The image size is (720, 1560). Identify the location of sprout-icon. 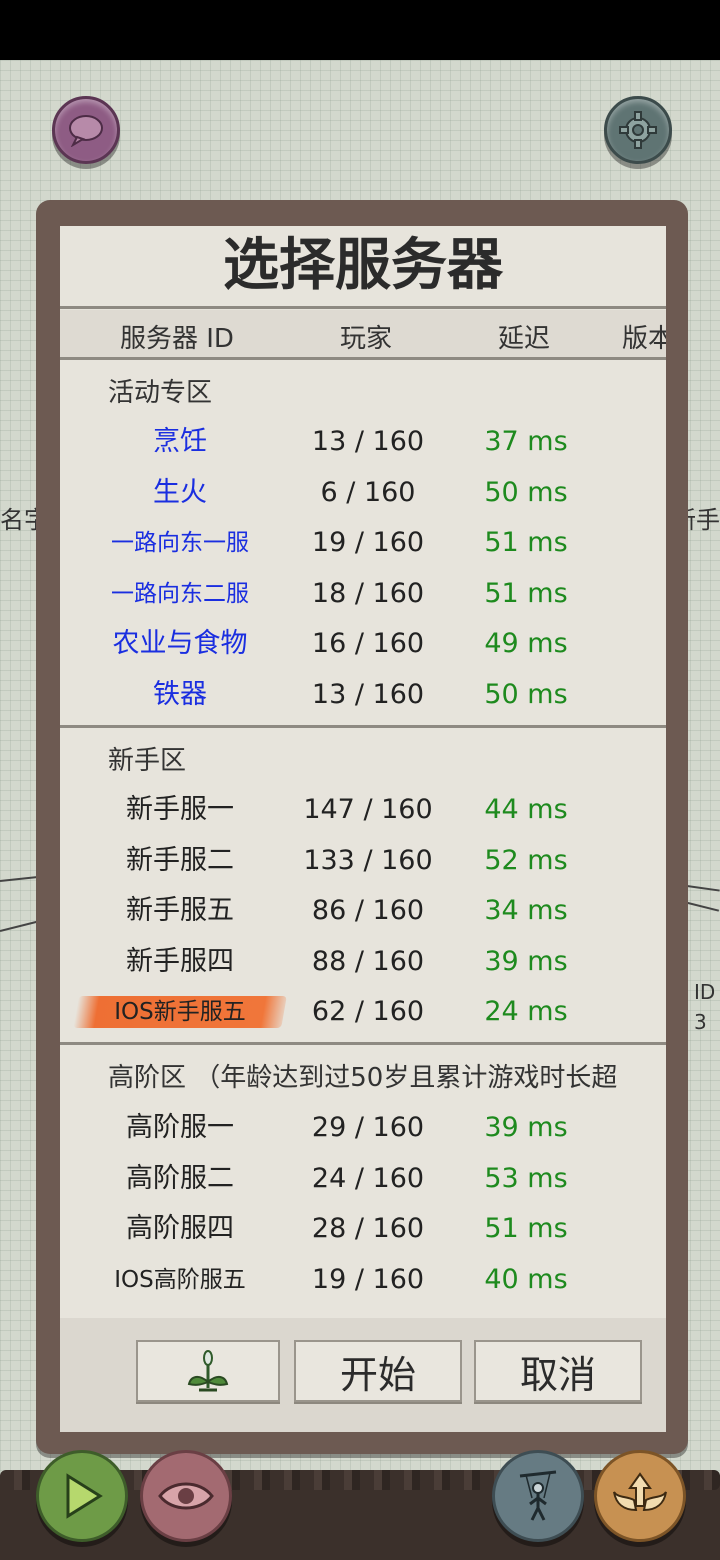
(208, 1371).